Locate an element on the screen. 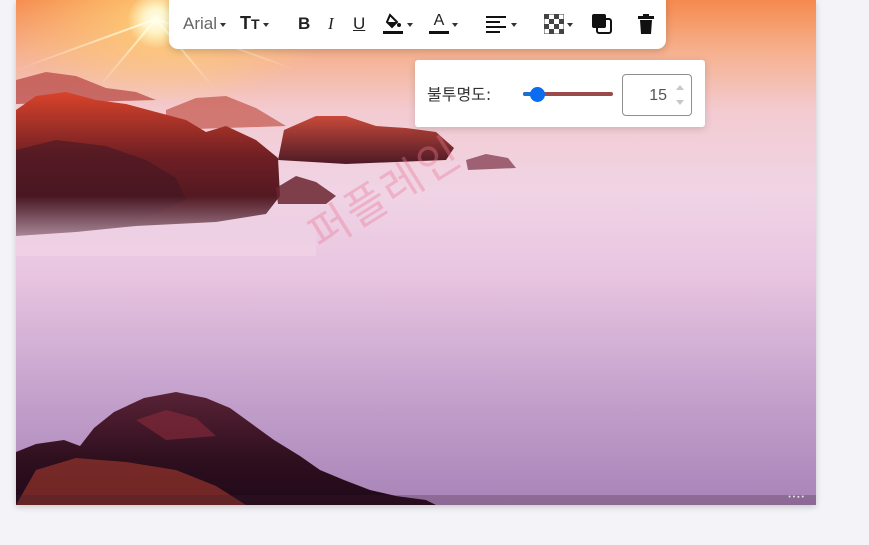 The width and height of the screenshot is (869, 545). spin-down-icon is located at coordinates (680, 102).